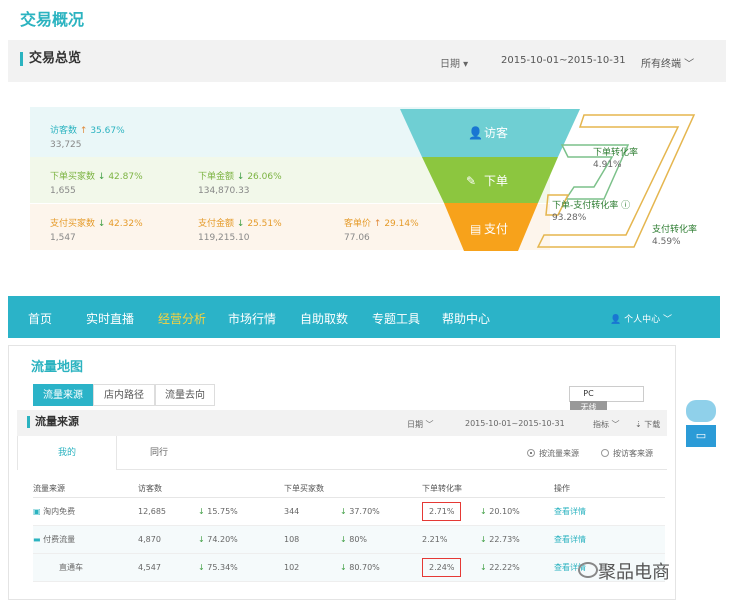 The image size is (737, 605). I want to click on date-label: 日期 ▾, so click(454, 62).